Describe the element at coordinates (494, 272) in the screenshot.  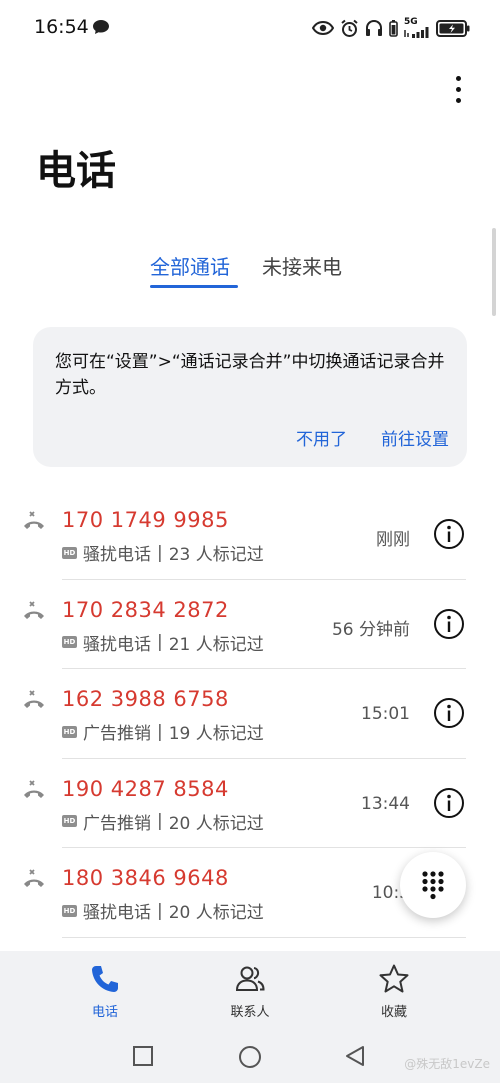
I see `scrollbar` at that location.